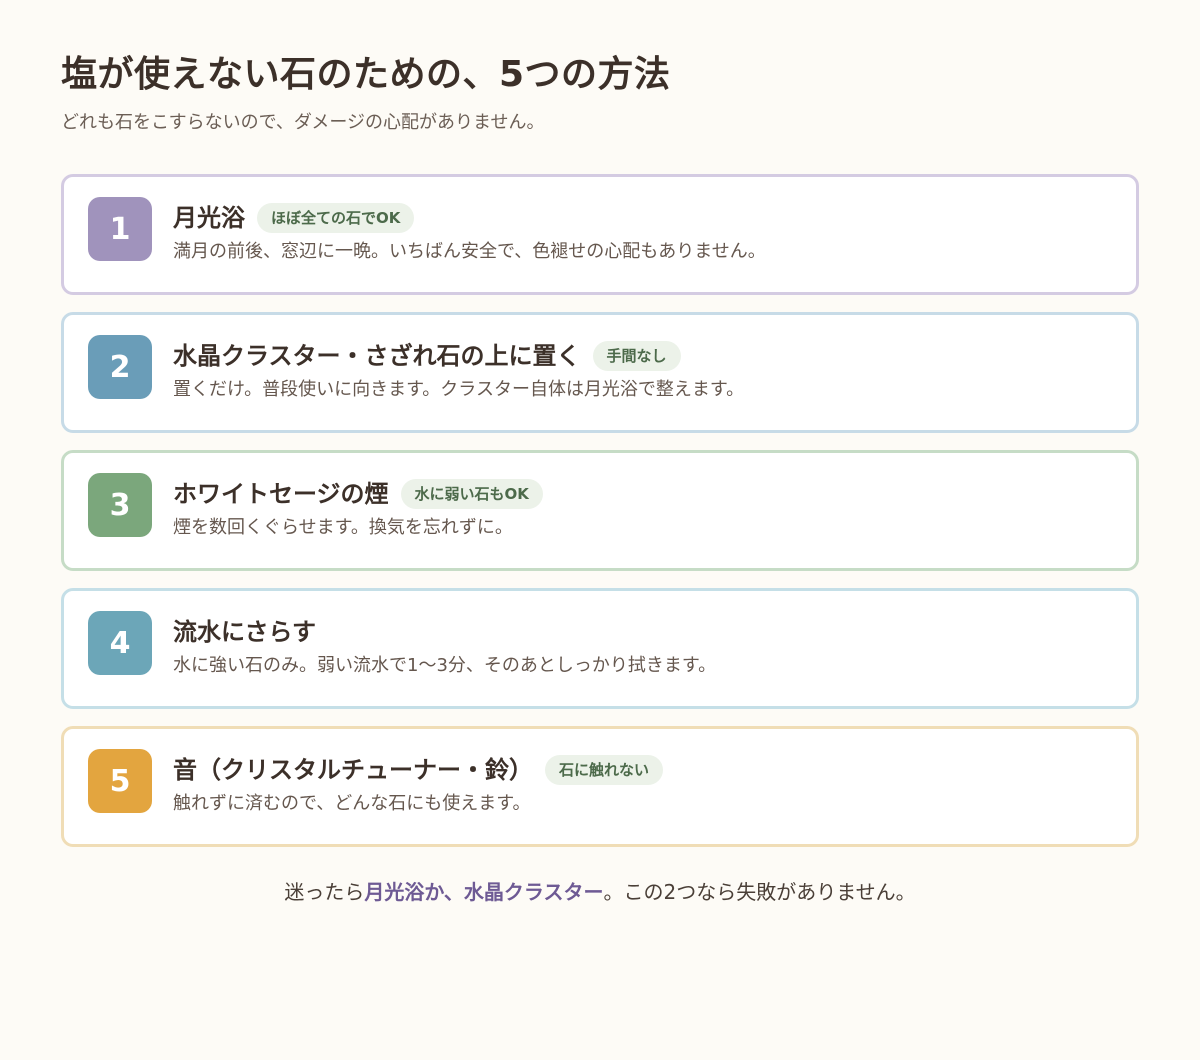  What do you see at coordinates (445, 665) in the screenshot?
I see `method-description: 水に強い石のみ。弱い流水で1〜3分、そのあとしっかり拭きます。` at bounding box center [445, 665].